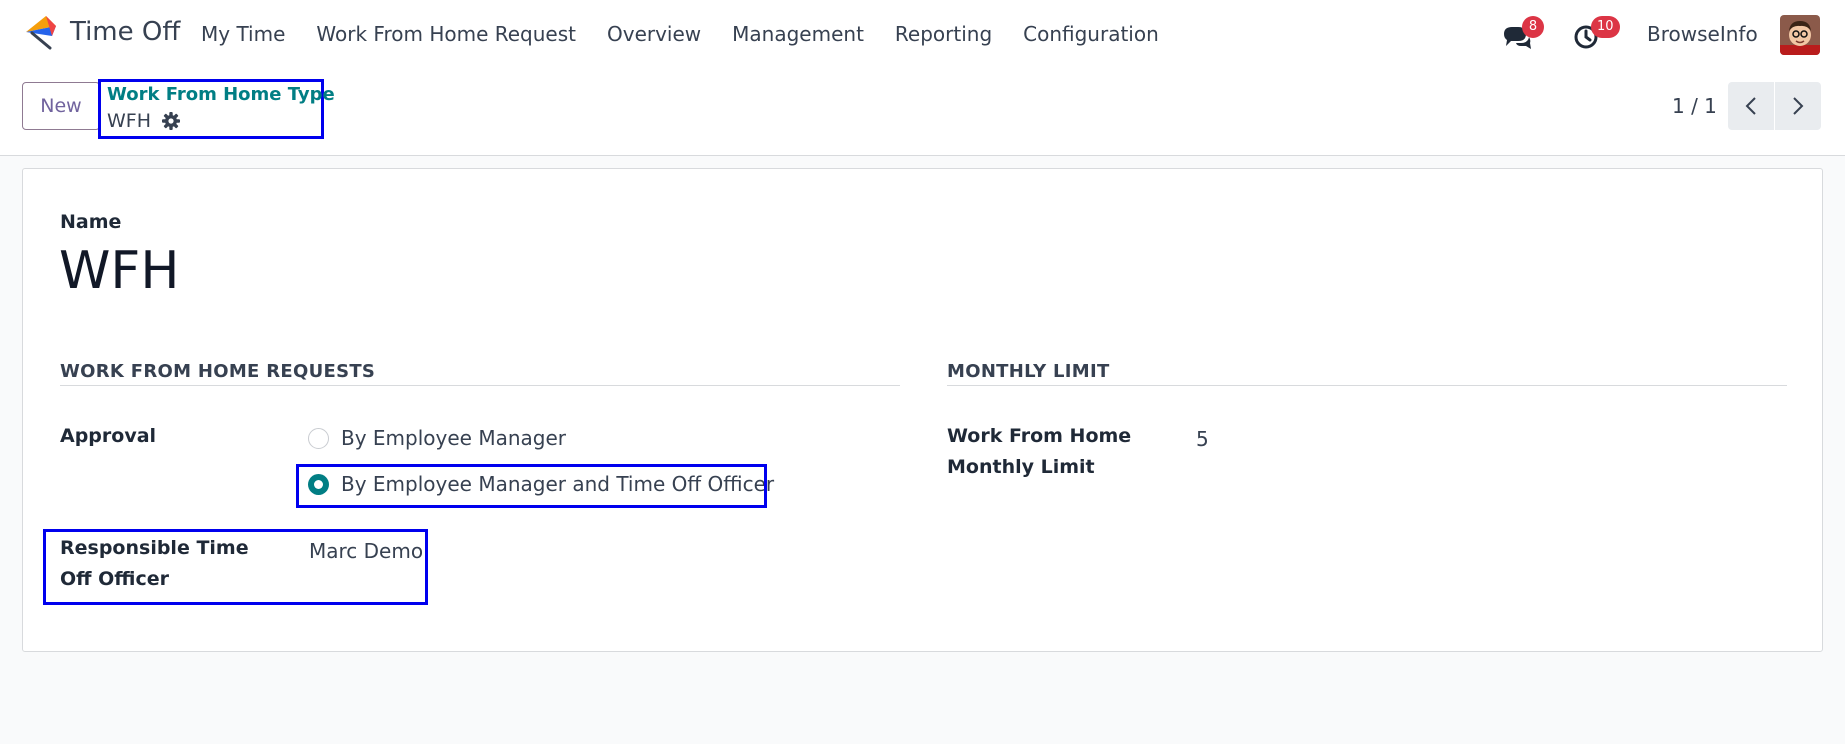  I want to click on messages-button: 8, so click(1523, 34).